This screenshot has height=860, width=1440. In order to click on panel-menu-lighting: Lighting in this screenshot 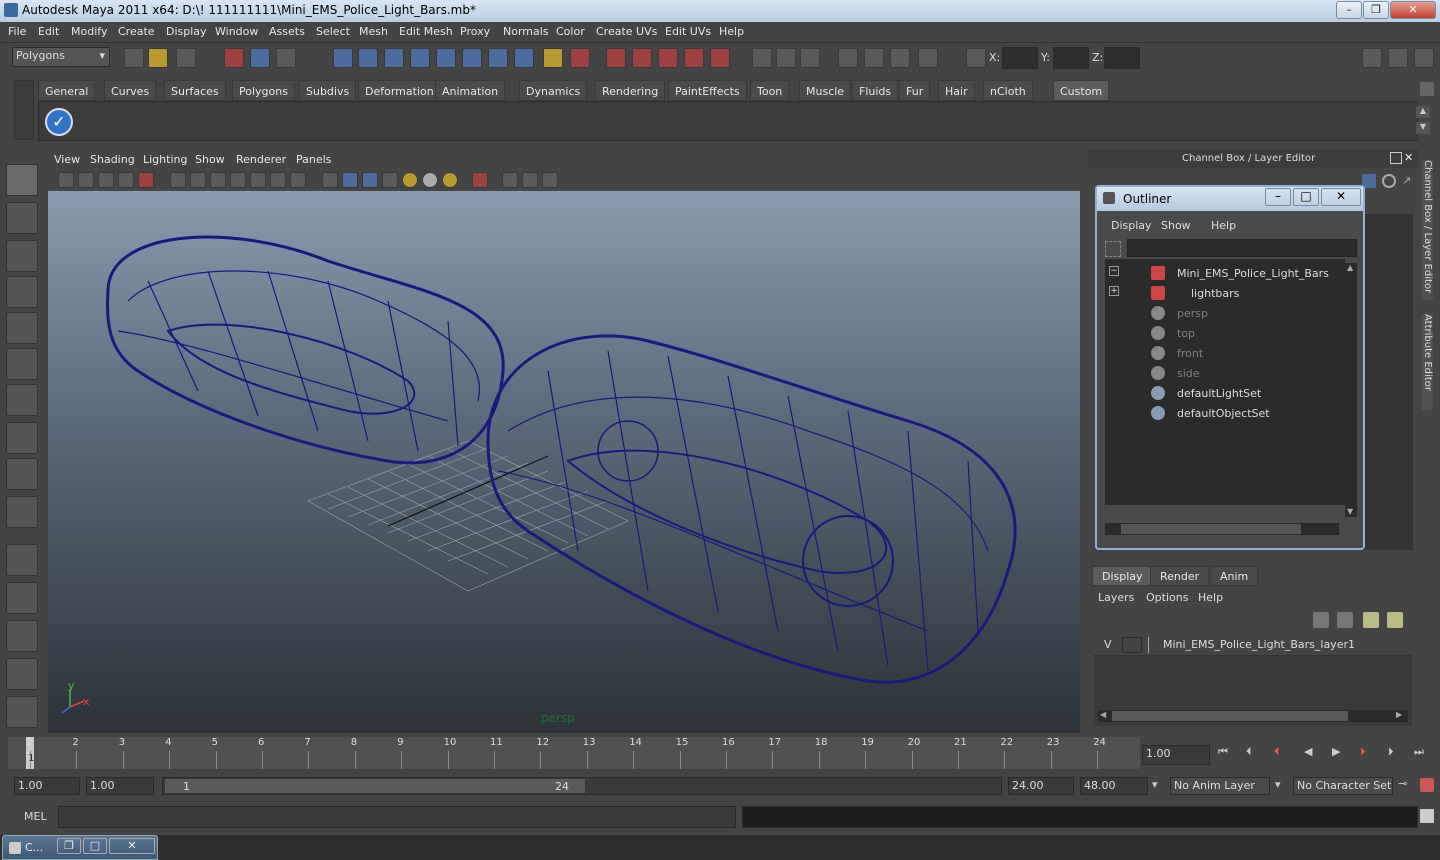, I will do `click(165, 159)`.